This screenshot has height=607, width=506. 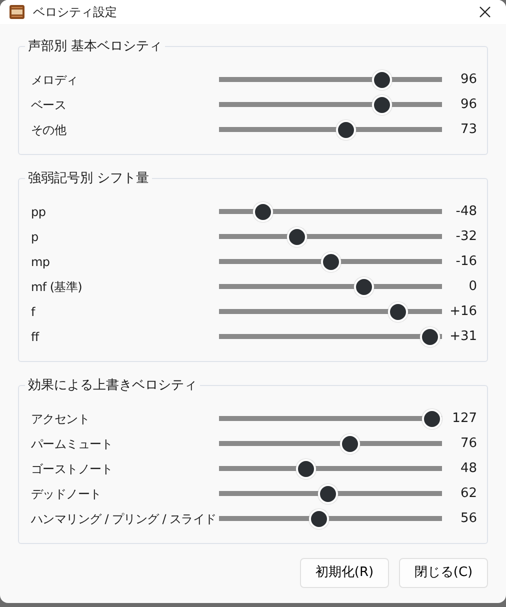 I want to click on slider-value: -48, so click(x=465, y=211).